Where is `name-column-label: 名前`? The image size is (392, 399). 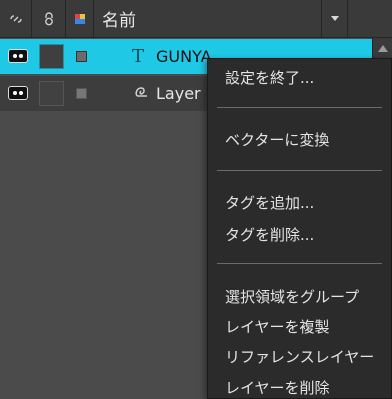 name-column-label: 名前 is located at coordinates (119, 21).